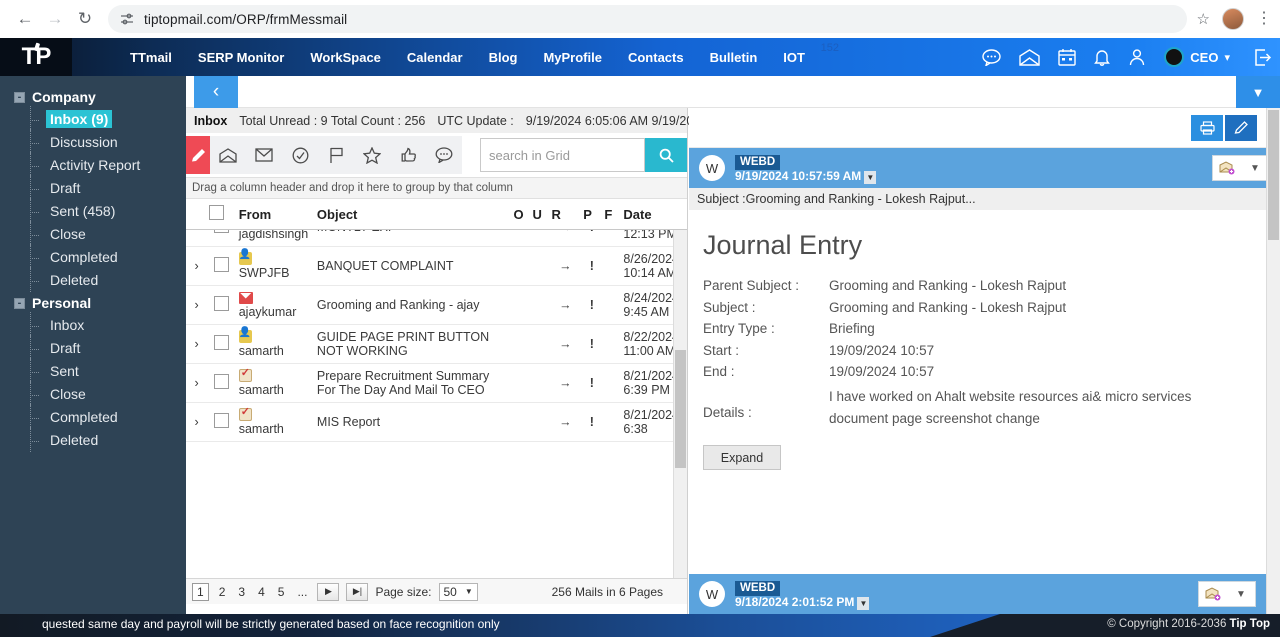  What do you see at coordinates (93, 303) in the screenshot?
I see `sidebar-group-header-personal: - Personal` at bounding box center [93, 303].